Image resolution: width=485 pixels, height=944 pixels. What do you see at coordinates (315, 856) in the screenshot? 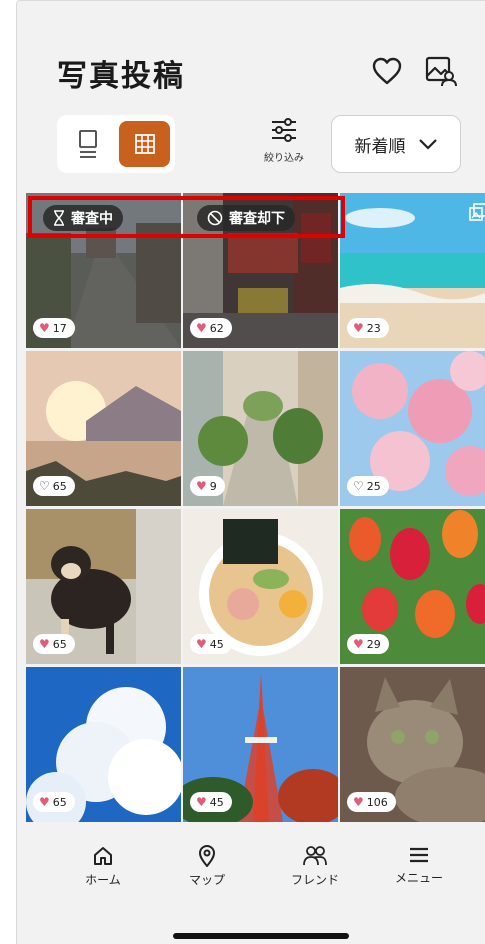
I see `friends-icon` at bounding box center [315, 856].